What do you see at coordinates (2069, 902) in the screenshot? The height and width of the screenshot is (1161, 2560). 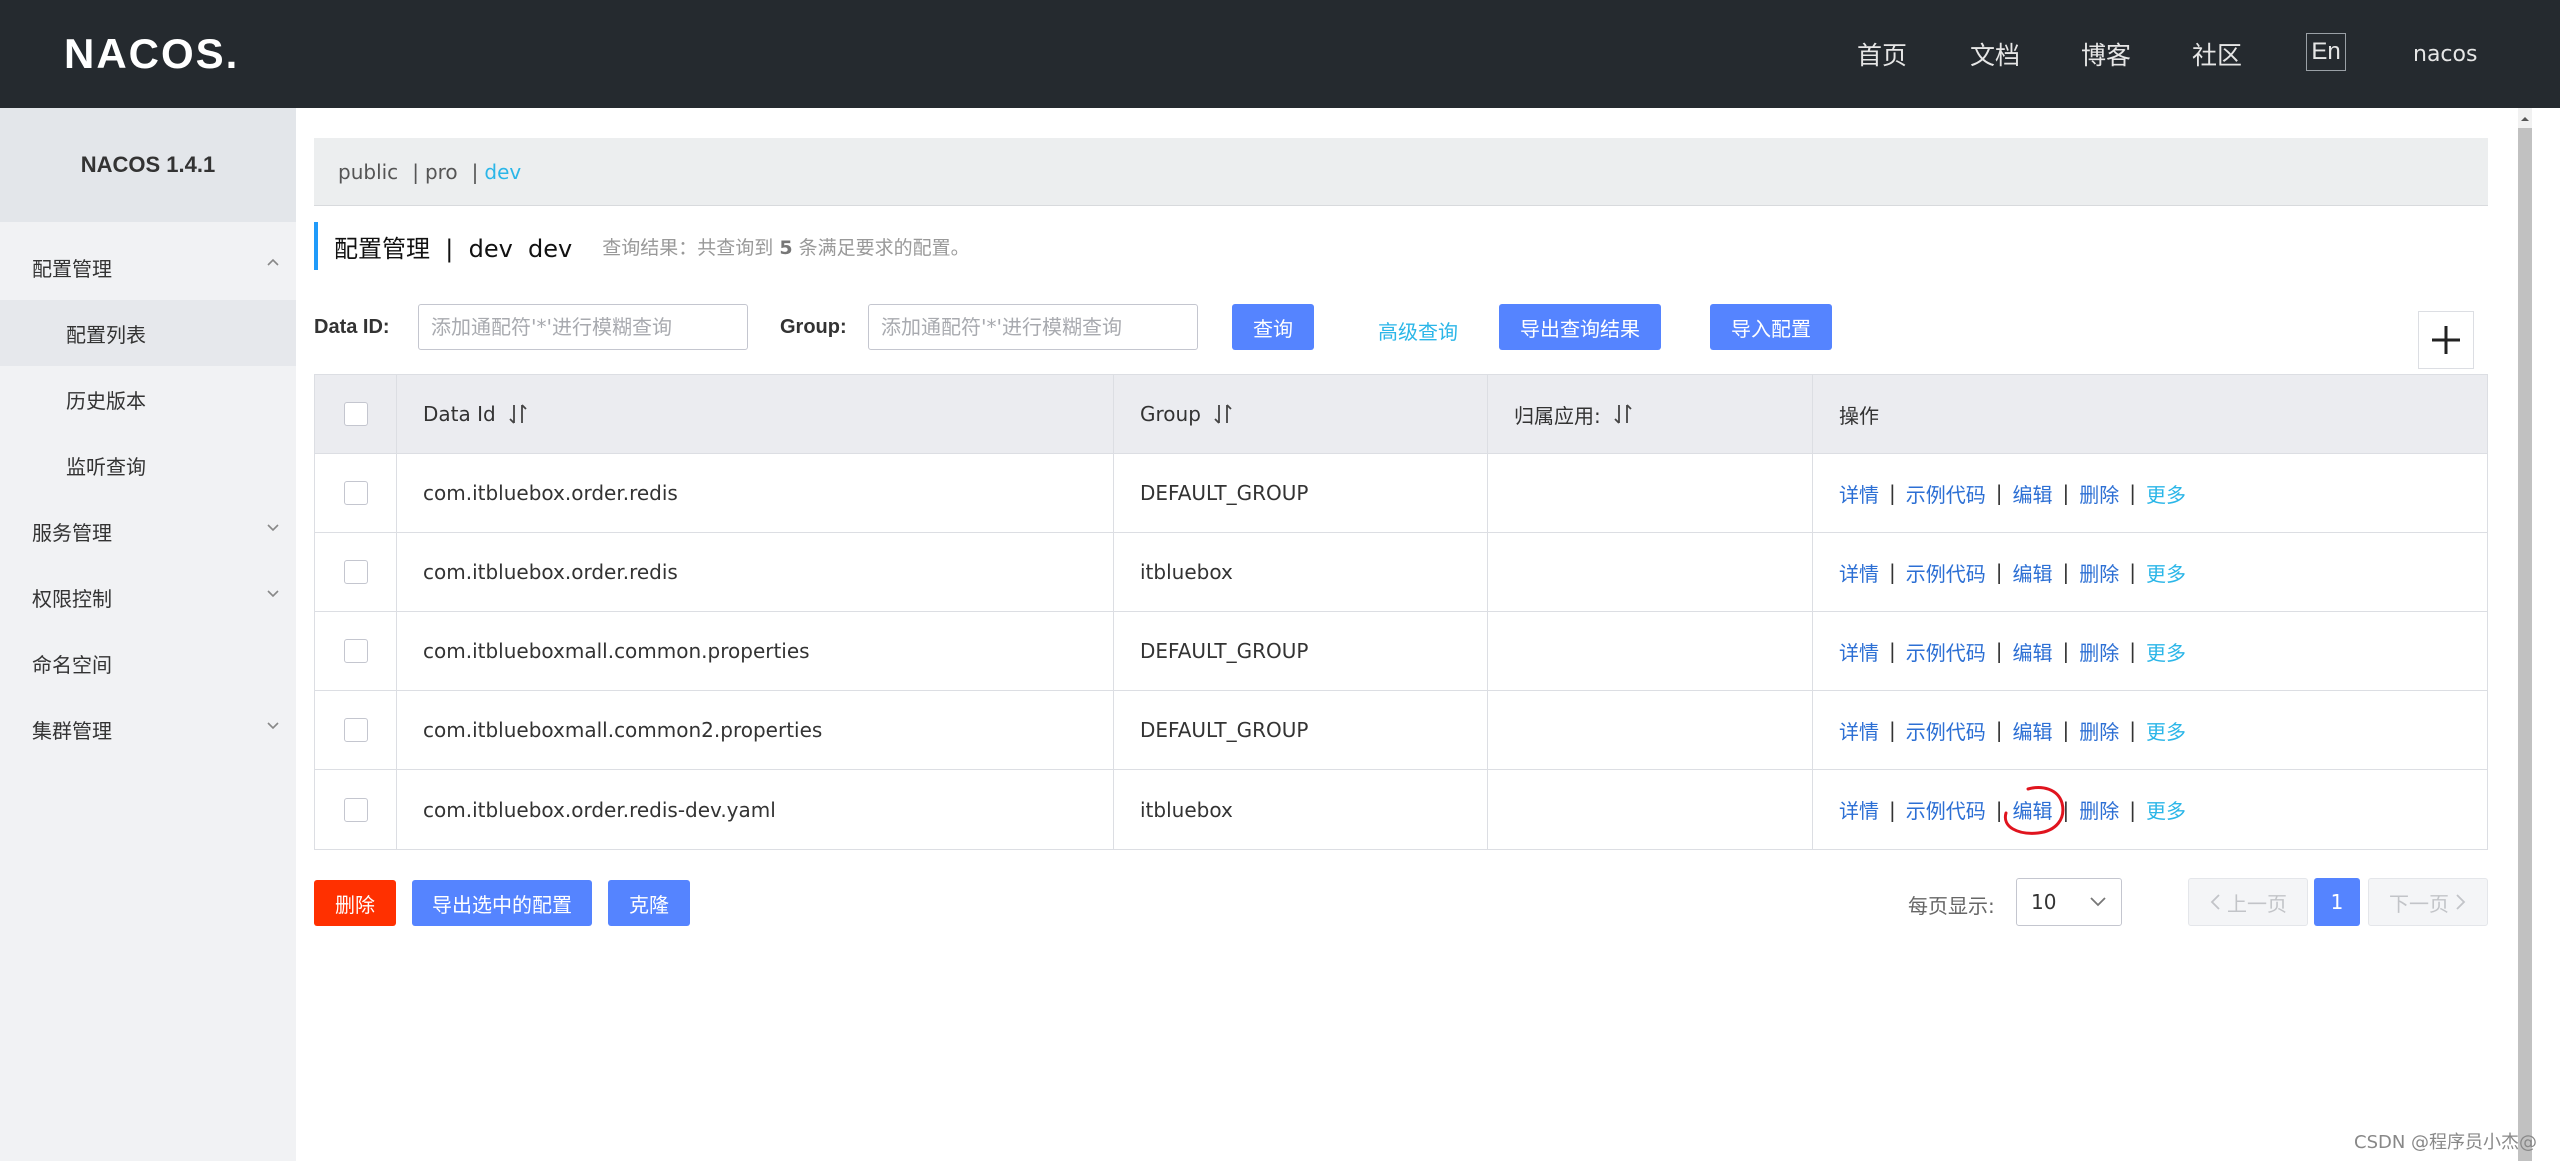 I see `page-size-select: 10` at bounding box center [2069, 902].